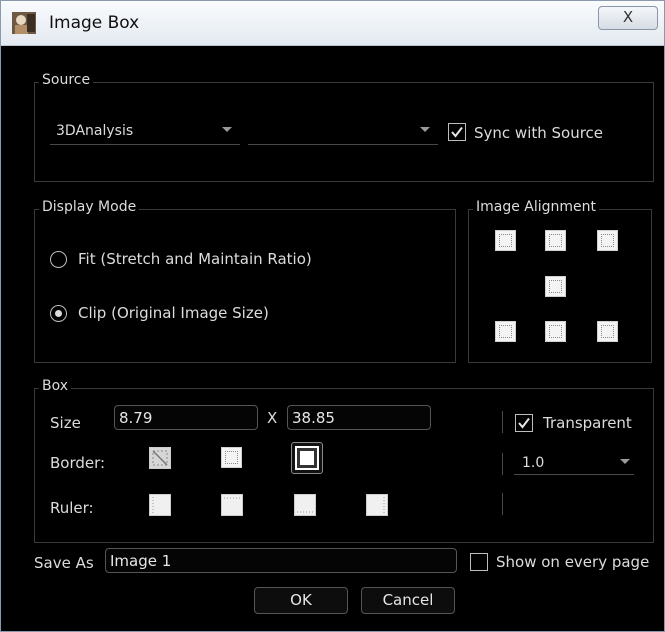 The width and height of the screenshot is (665, 632). I want to click on ruler-right-button, so click(377, 505).